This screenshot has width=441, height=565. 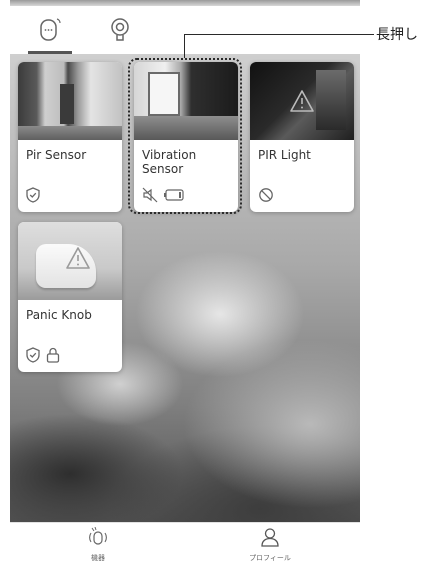 I want to click on profile-icon, so click(x=270, y=537).